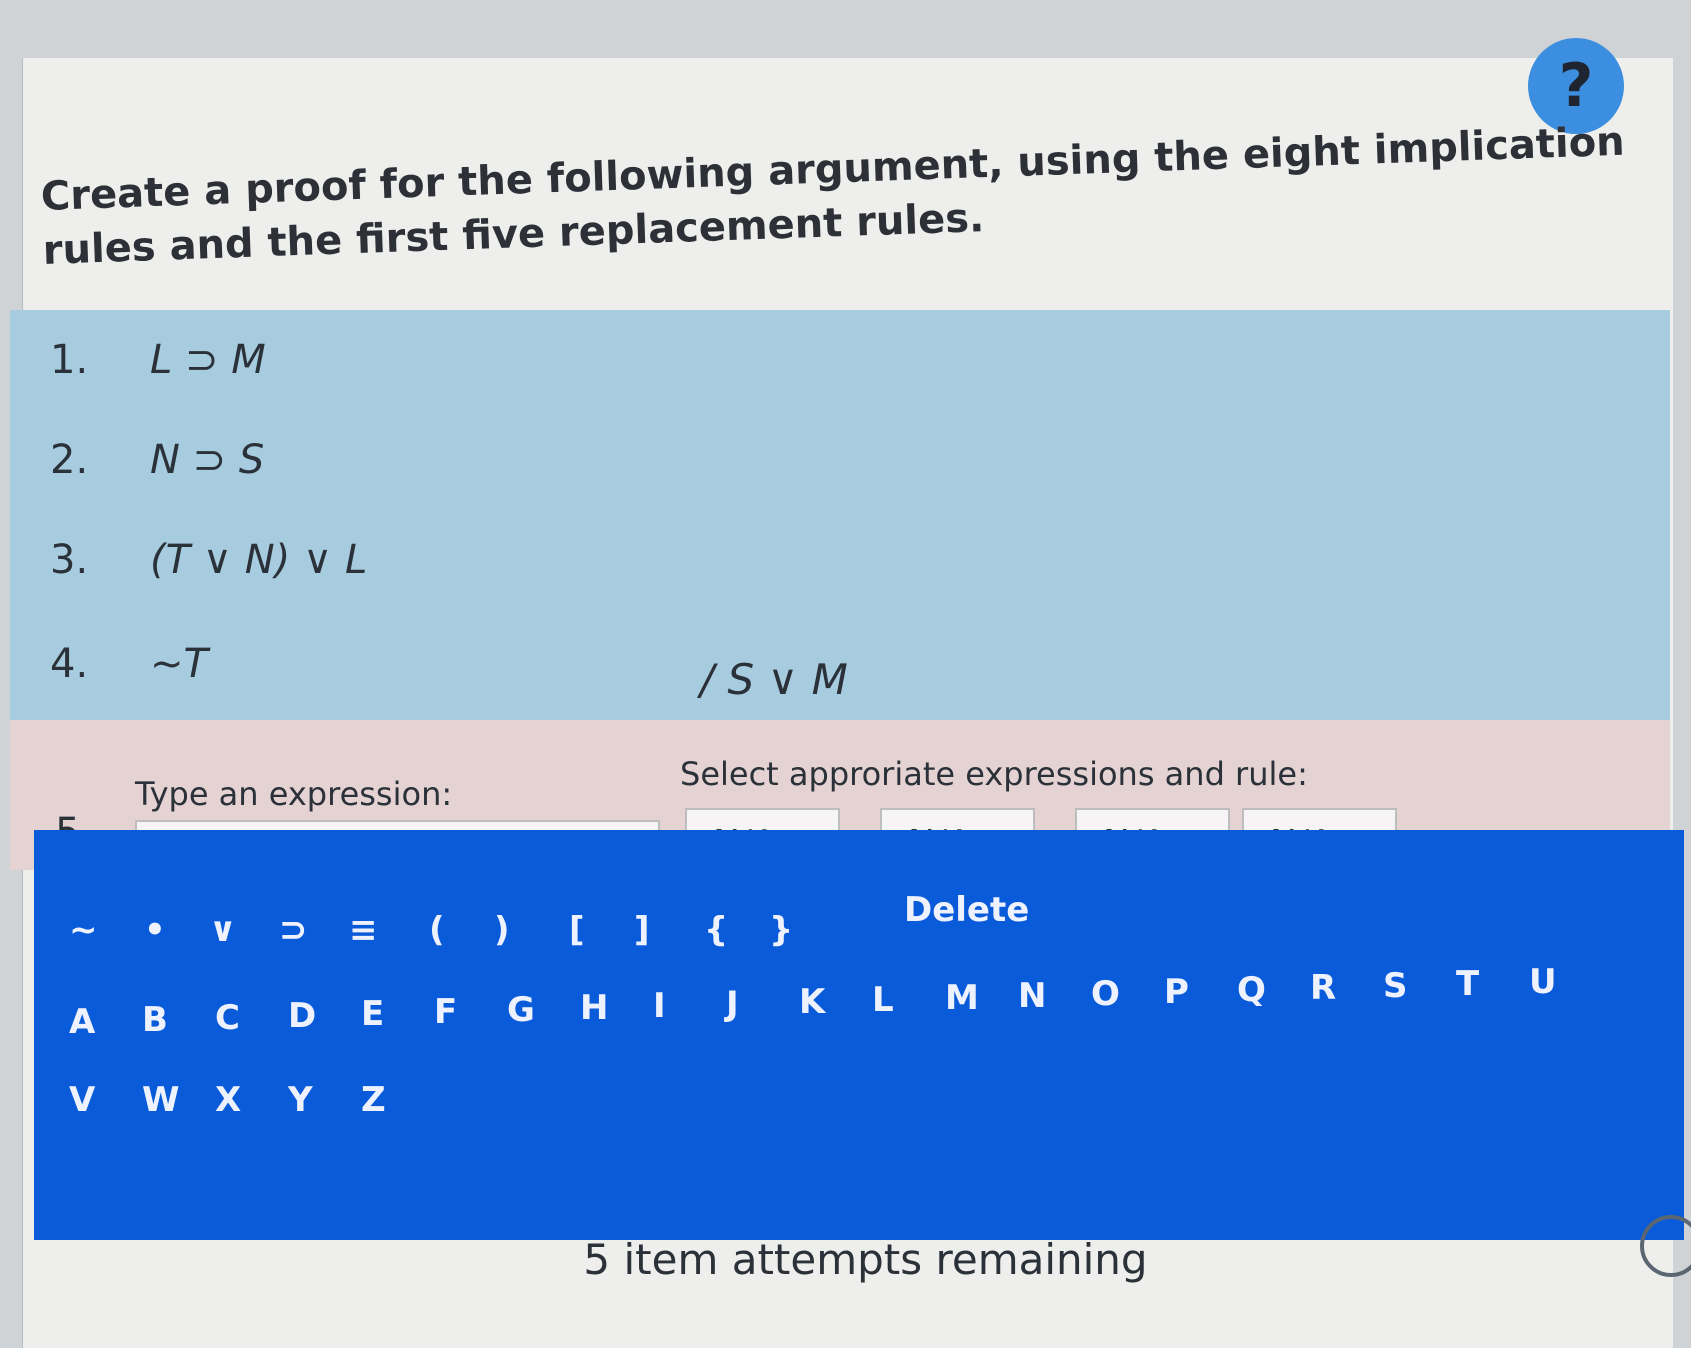 The height and width of the screenshot is (1348, 1691). What do you see at coordinates (293, 930) in the screenshot?
I see `key-symbol-4: ⊃` at bounding box center [293, 930].